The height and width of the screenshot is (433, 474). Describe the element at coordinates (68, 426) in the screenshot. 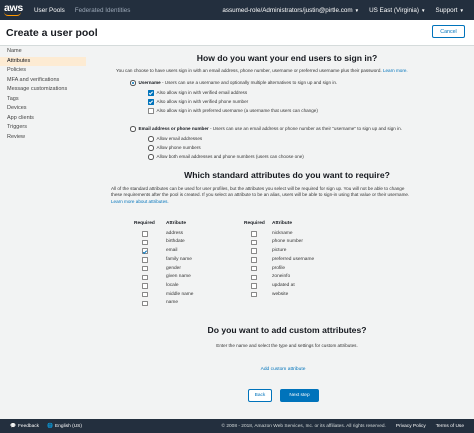

I see `language-label: English (US)` at that location.